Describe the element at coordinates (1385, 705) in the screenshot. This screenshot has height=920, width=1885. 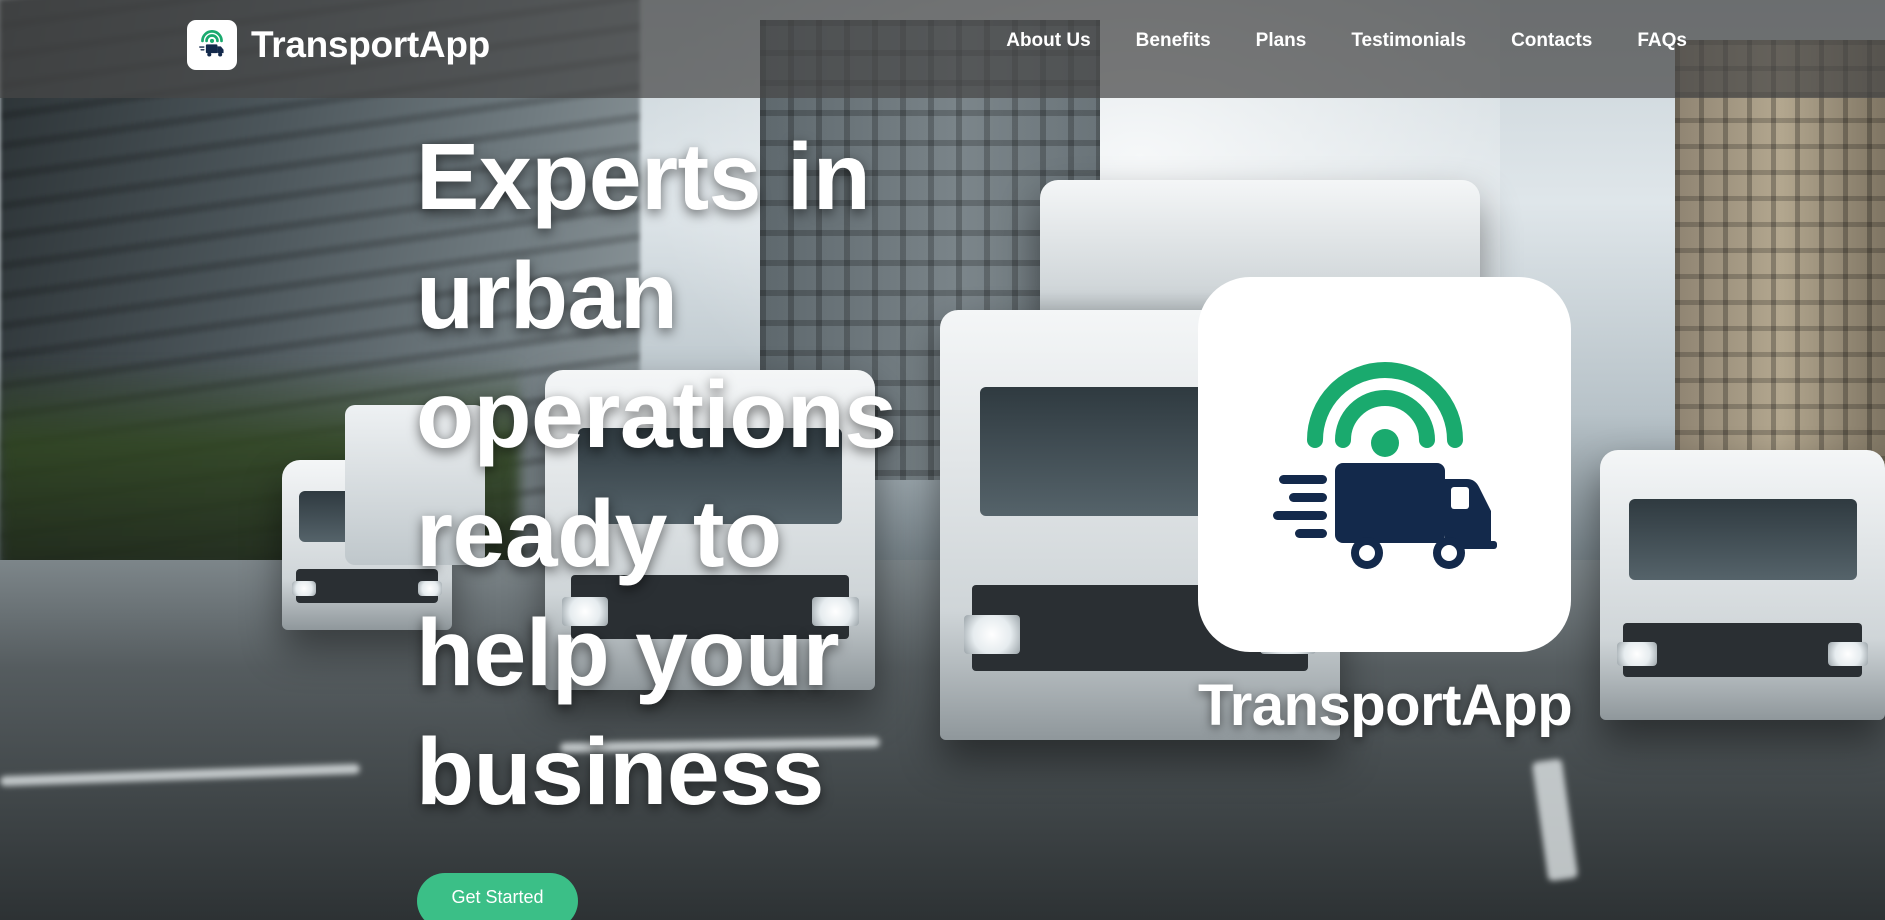
I see `app-card-title: TransportApp` at that location.